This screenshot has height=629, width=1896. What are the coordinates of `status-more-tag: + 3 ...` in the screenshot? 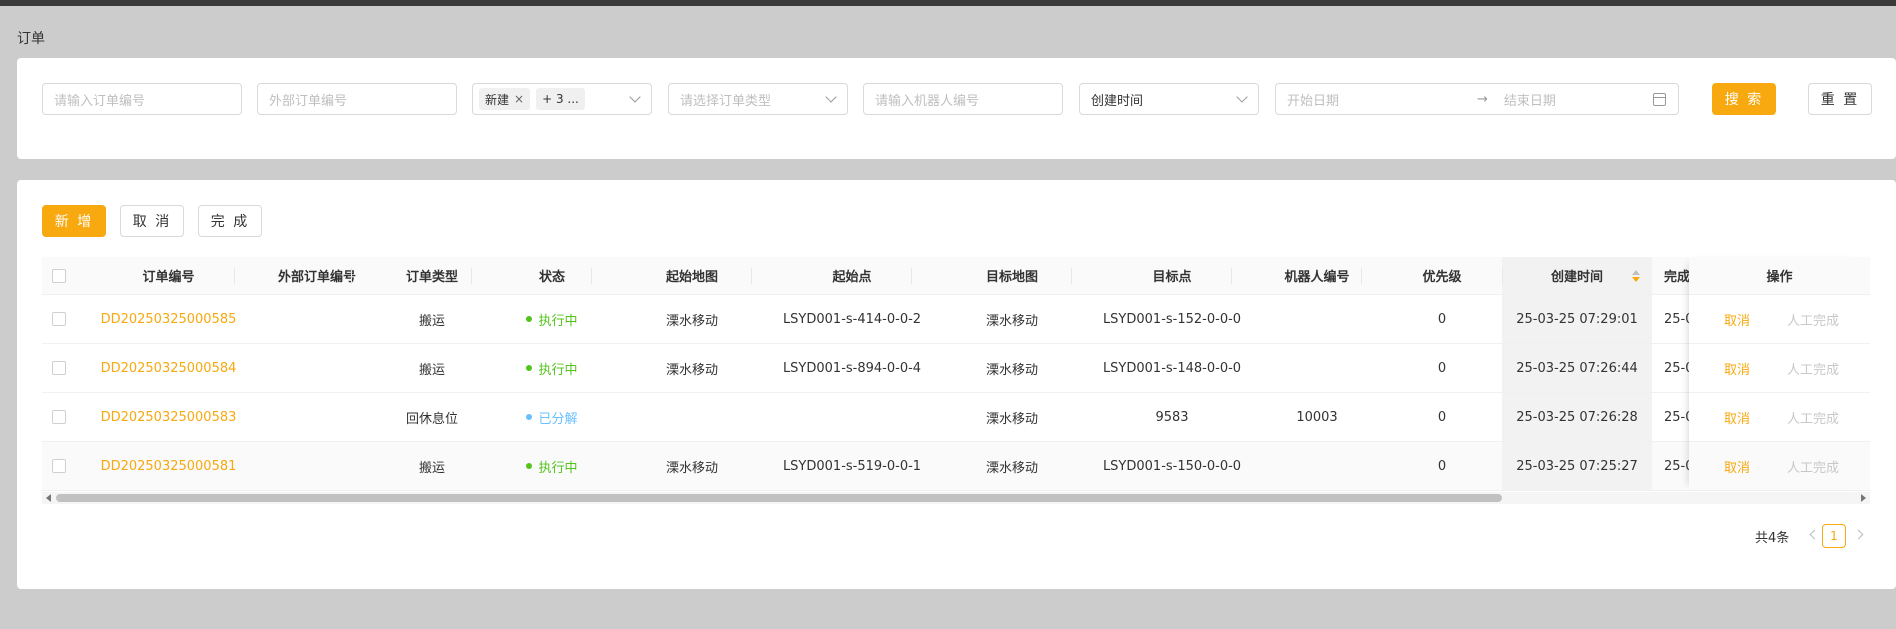 It's located at (560, 99).